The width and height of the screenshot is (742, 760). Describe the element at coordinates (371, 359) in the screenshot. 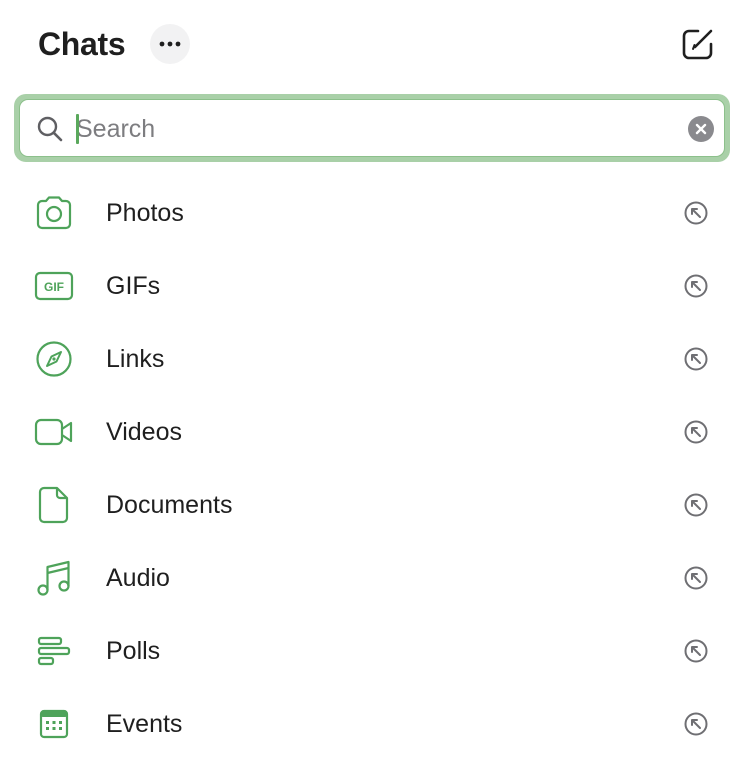

I see `filter-item-links: Links` at that location.